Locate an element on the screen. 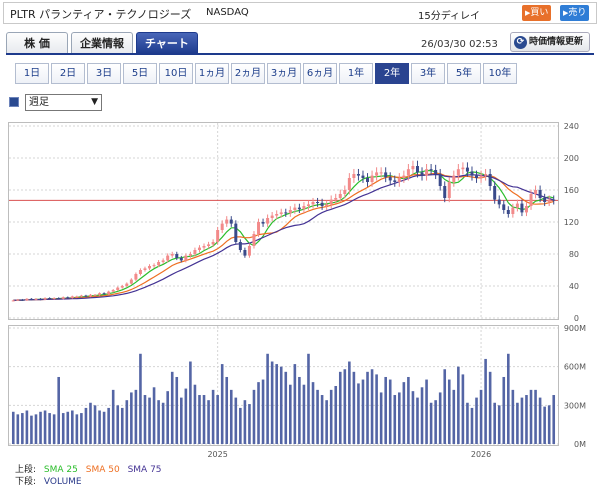 Image resolution: width=600 pixels, height=495 pixels. chevron-down-icon: ▼ is located at coordinates (94, 102).